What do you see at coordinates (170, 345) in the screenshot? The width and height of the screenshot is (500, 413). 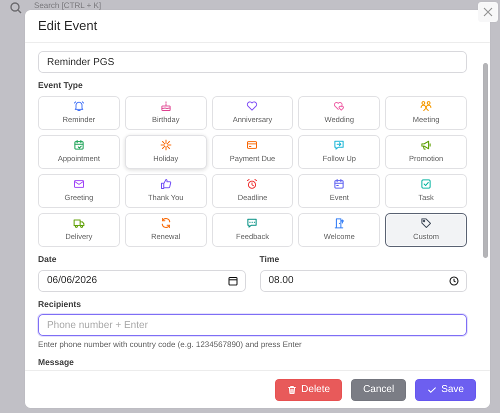 I see `help-text: Enter phone number with country code (e.g. 1234567890) and press Enter` at bounding box center [170, 345].